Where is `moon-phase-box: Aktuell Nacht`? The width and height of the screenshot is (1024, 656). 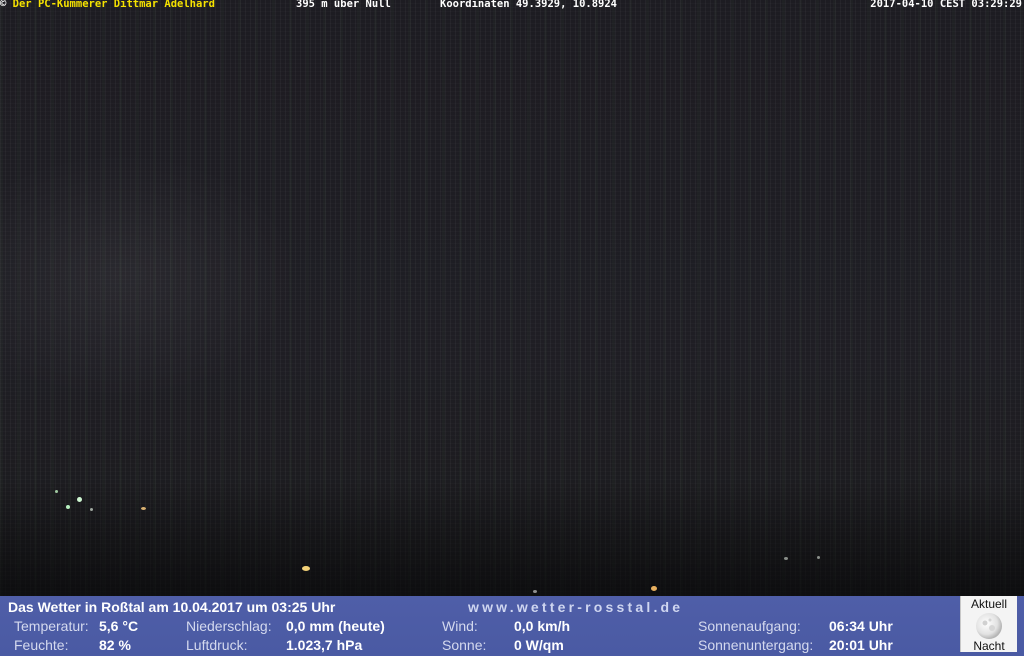 moon-phase-box: Aktuell Nacht is located at coordinates (988, 624).